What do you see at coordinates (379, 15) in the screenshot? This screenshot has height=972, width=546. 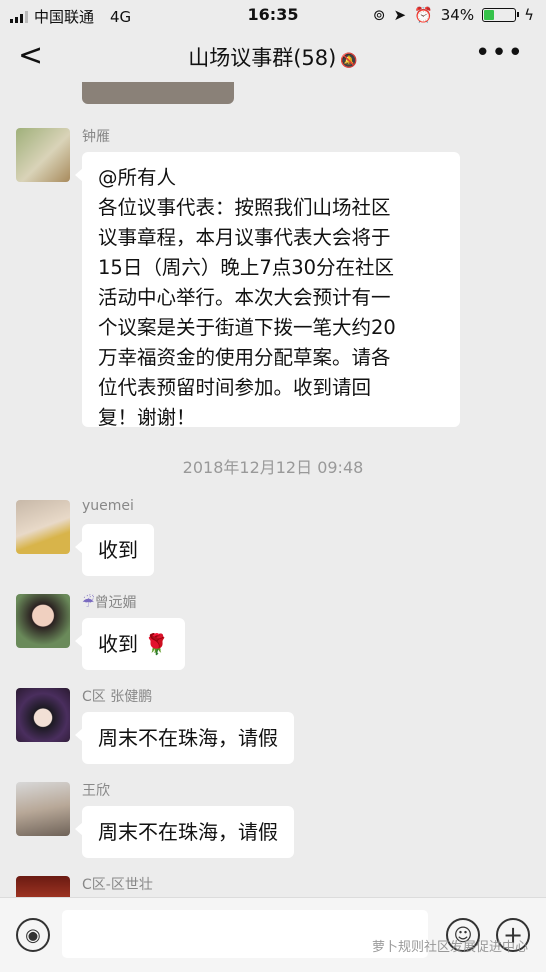 I see `lock-rotation-icon: ⊚` at bounding box center [379, 15].